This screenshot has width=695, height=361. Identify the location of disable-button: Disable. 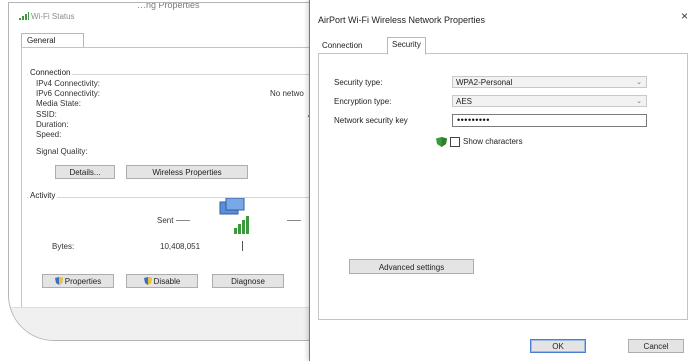
(162, 281).